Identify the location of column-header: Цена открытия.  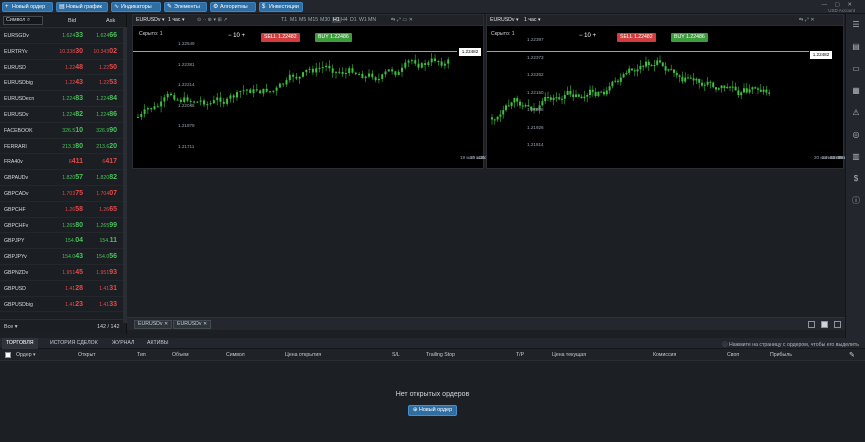
(303, 355).